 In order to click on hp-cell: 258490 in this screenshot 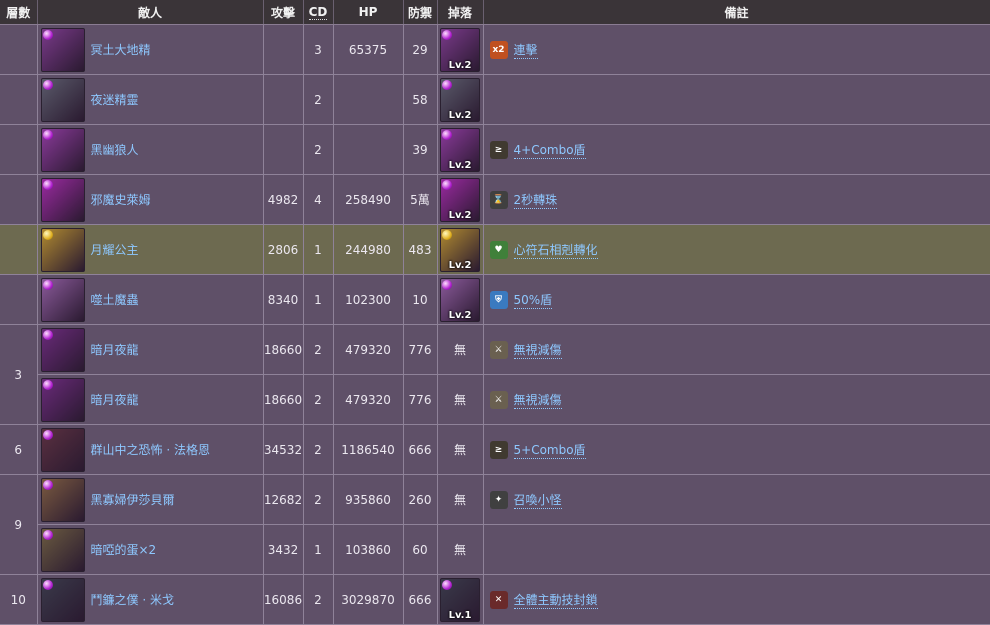, I will do `click(368, 199)`.